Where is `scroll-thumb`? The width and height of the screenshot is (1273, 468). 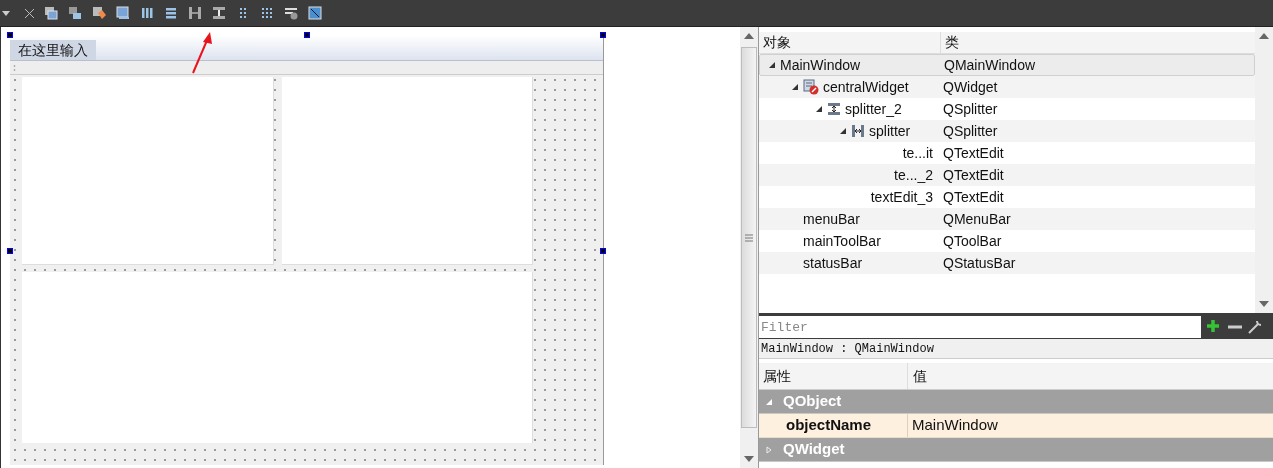
scroll-thumb is located at coordinates (749, 237).